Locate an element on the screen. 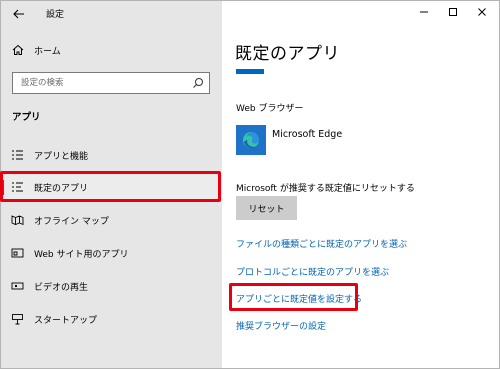 The image size is (500, 369). web-app-icon is located at coordinates (17, 253).